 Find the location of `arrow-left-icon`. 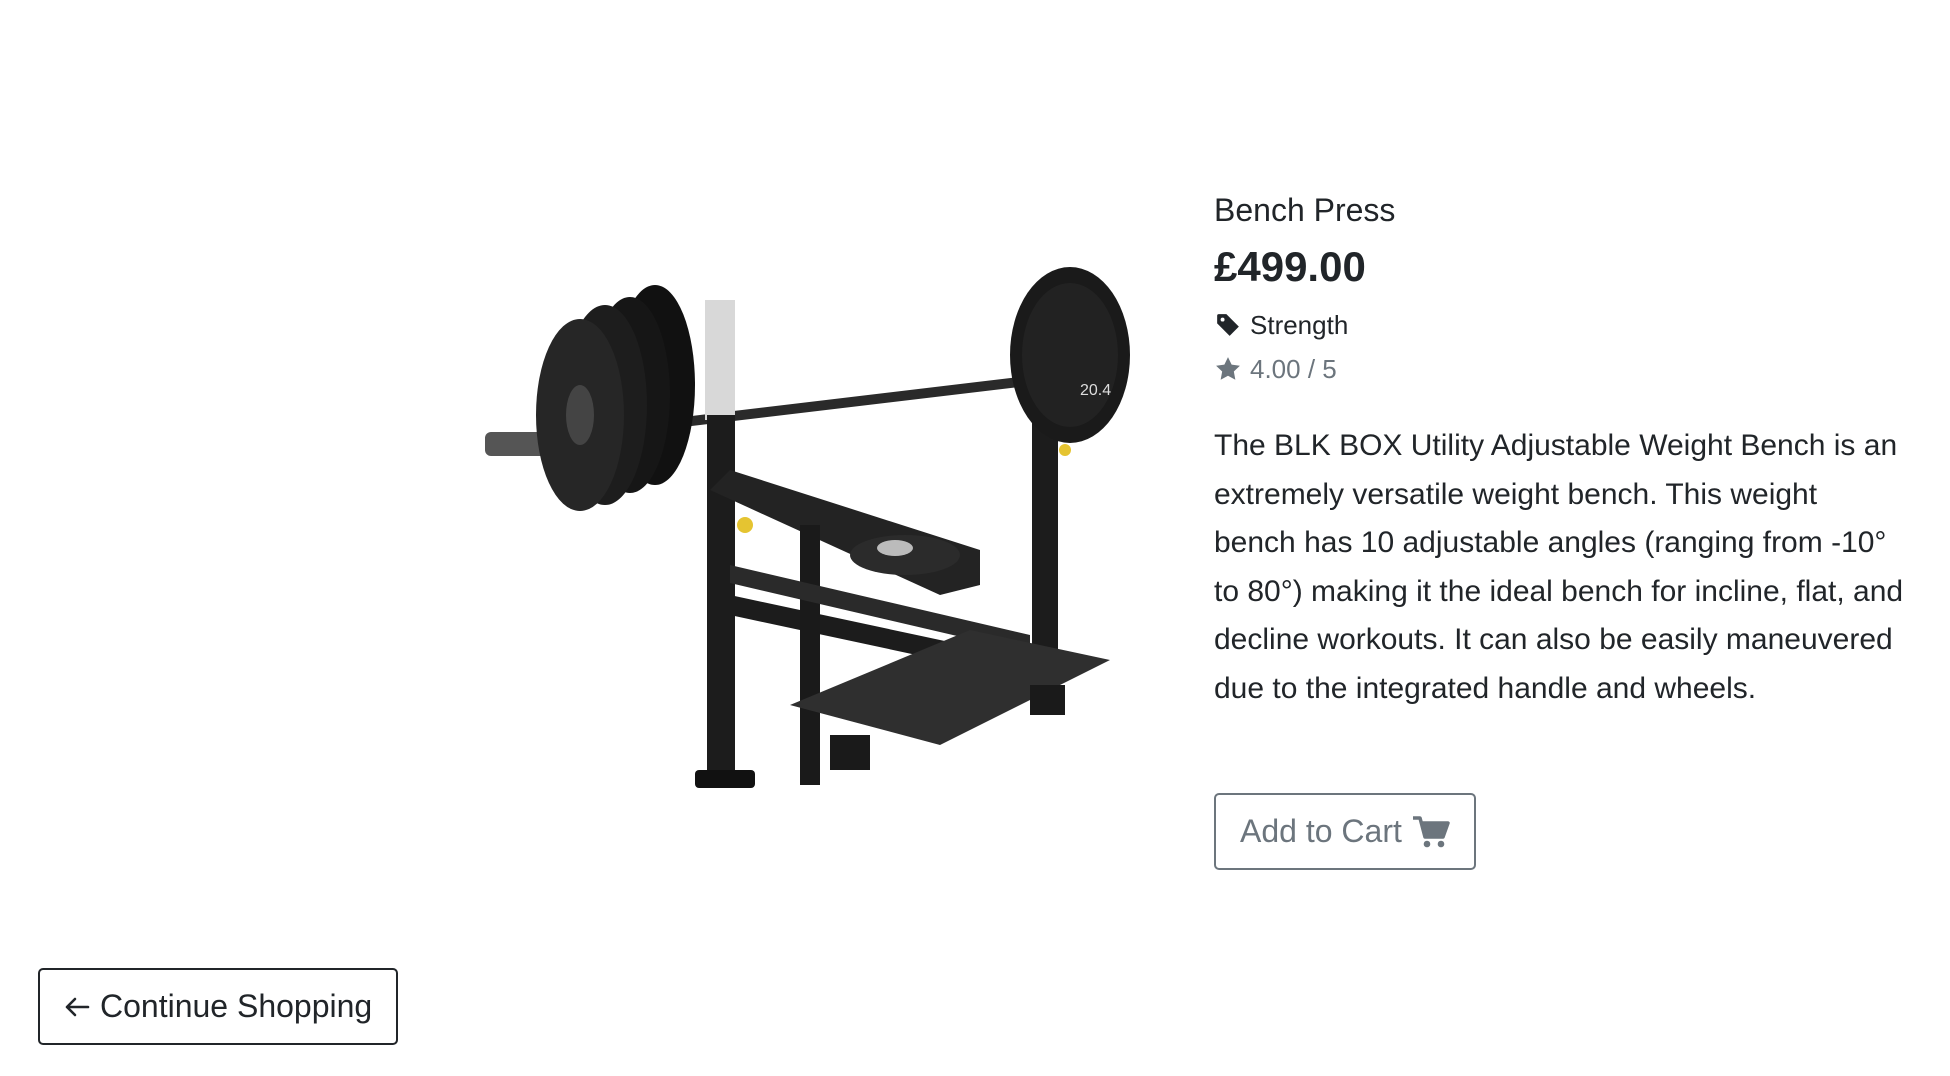

arrow-left-icon is located at coordinates (77, 1007).